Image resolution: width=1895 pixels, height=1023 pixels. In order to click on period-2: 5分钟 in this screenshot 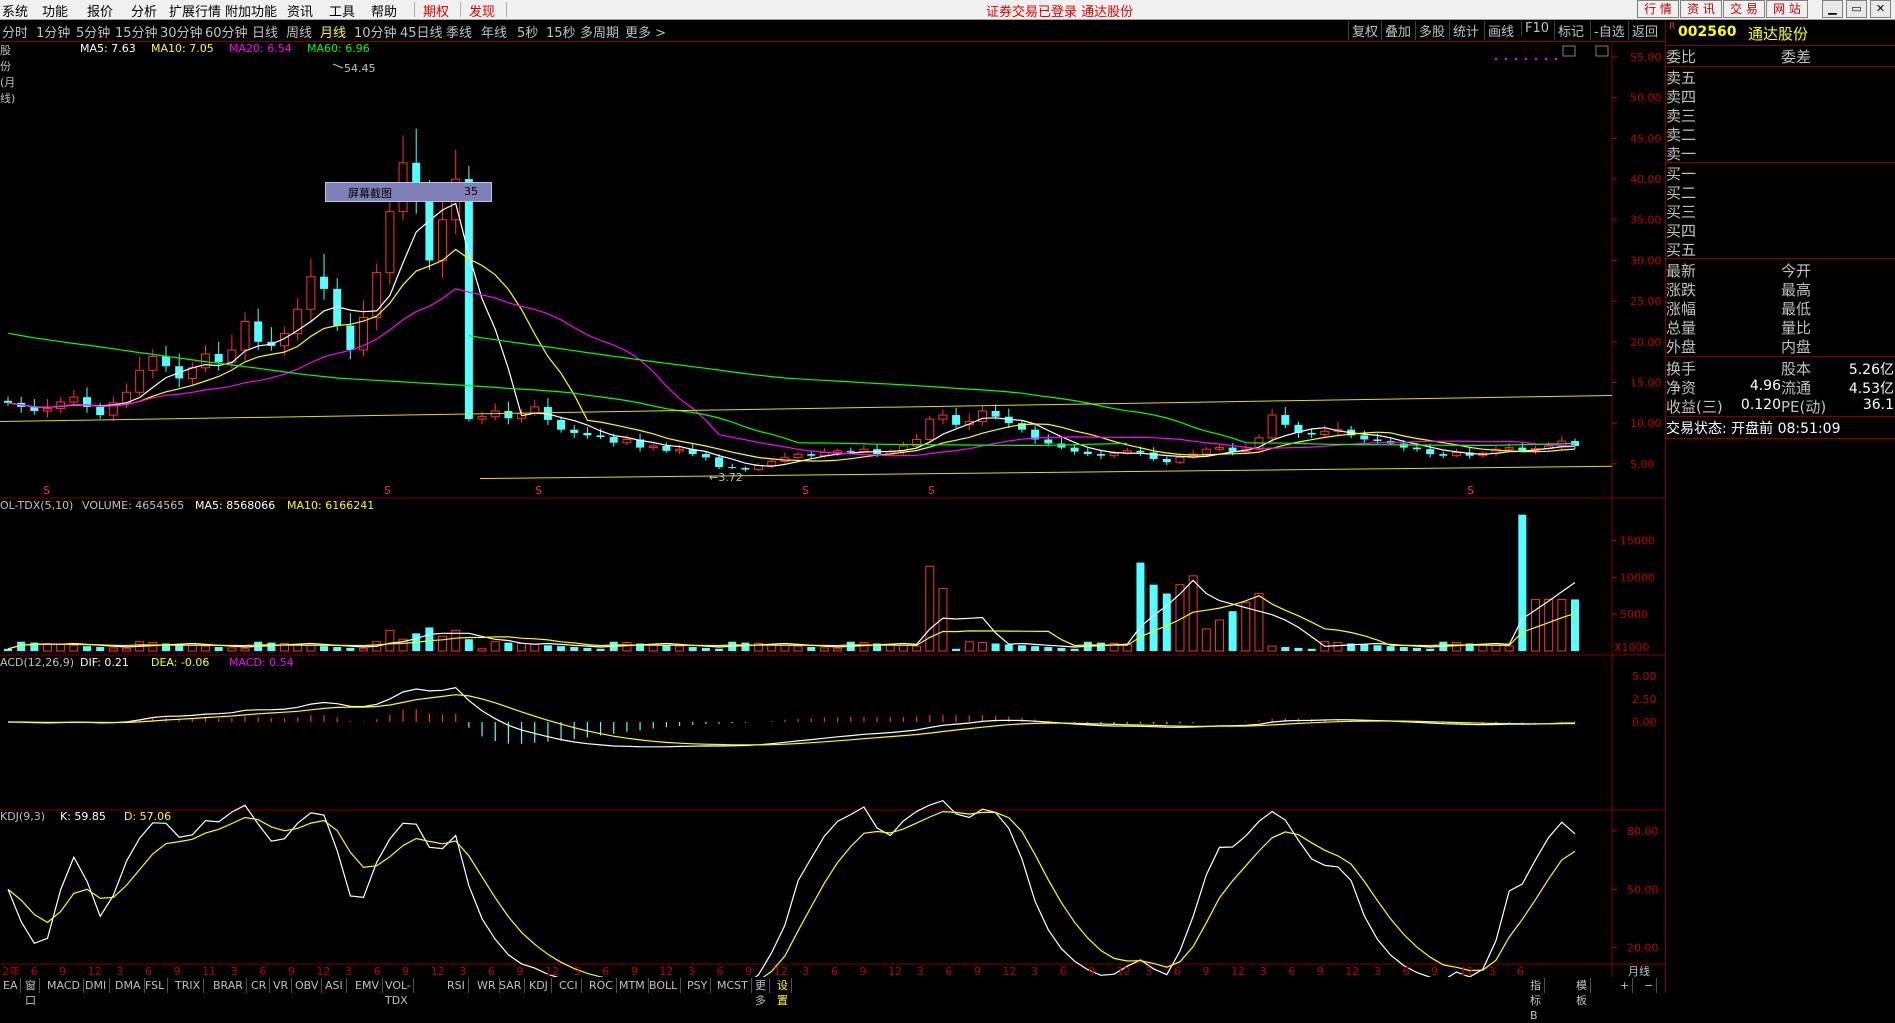, I will do `click(93, 31)`.